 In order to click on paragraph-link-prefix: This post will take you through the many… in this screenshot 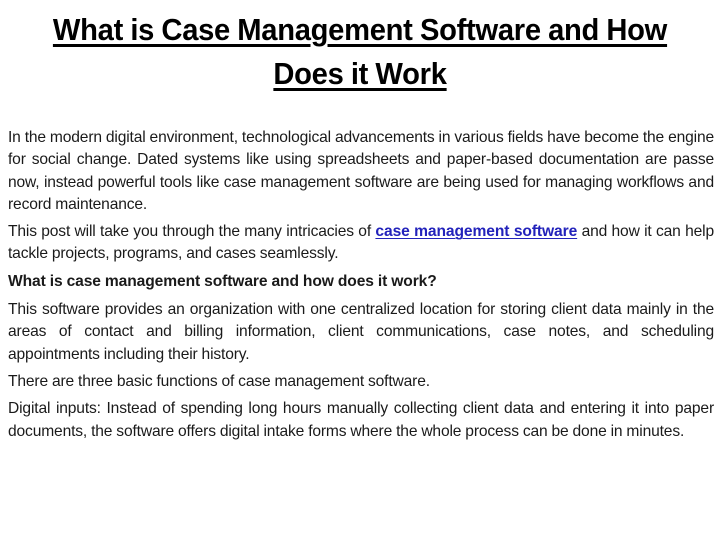, I will do `click(192, 232)`.